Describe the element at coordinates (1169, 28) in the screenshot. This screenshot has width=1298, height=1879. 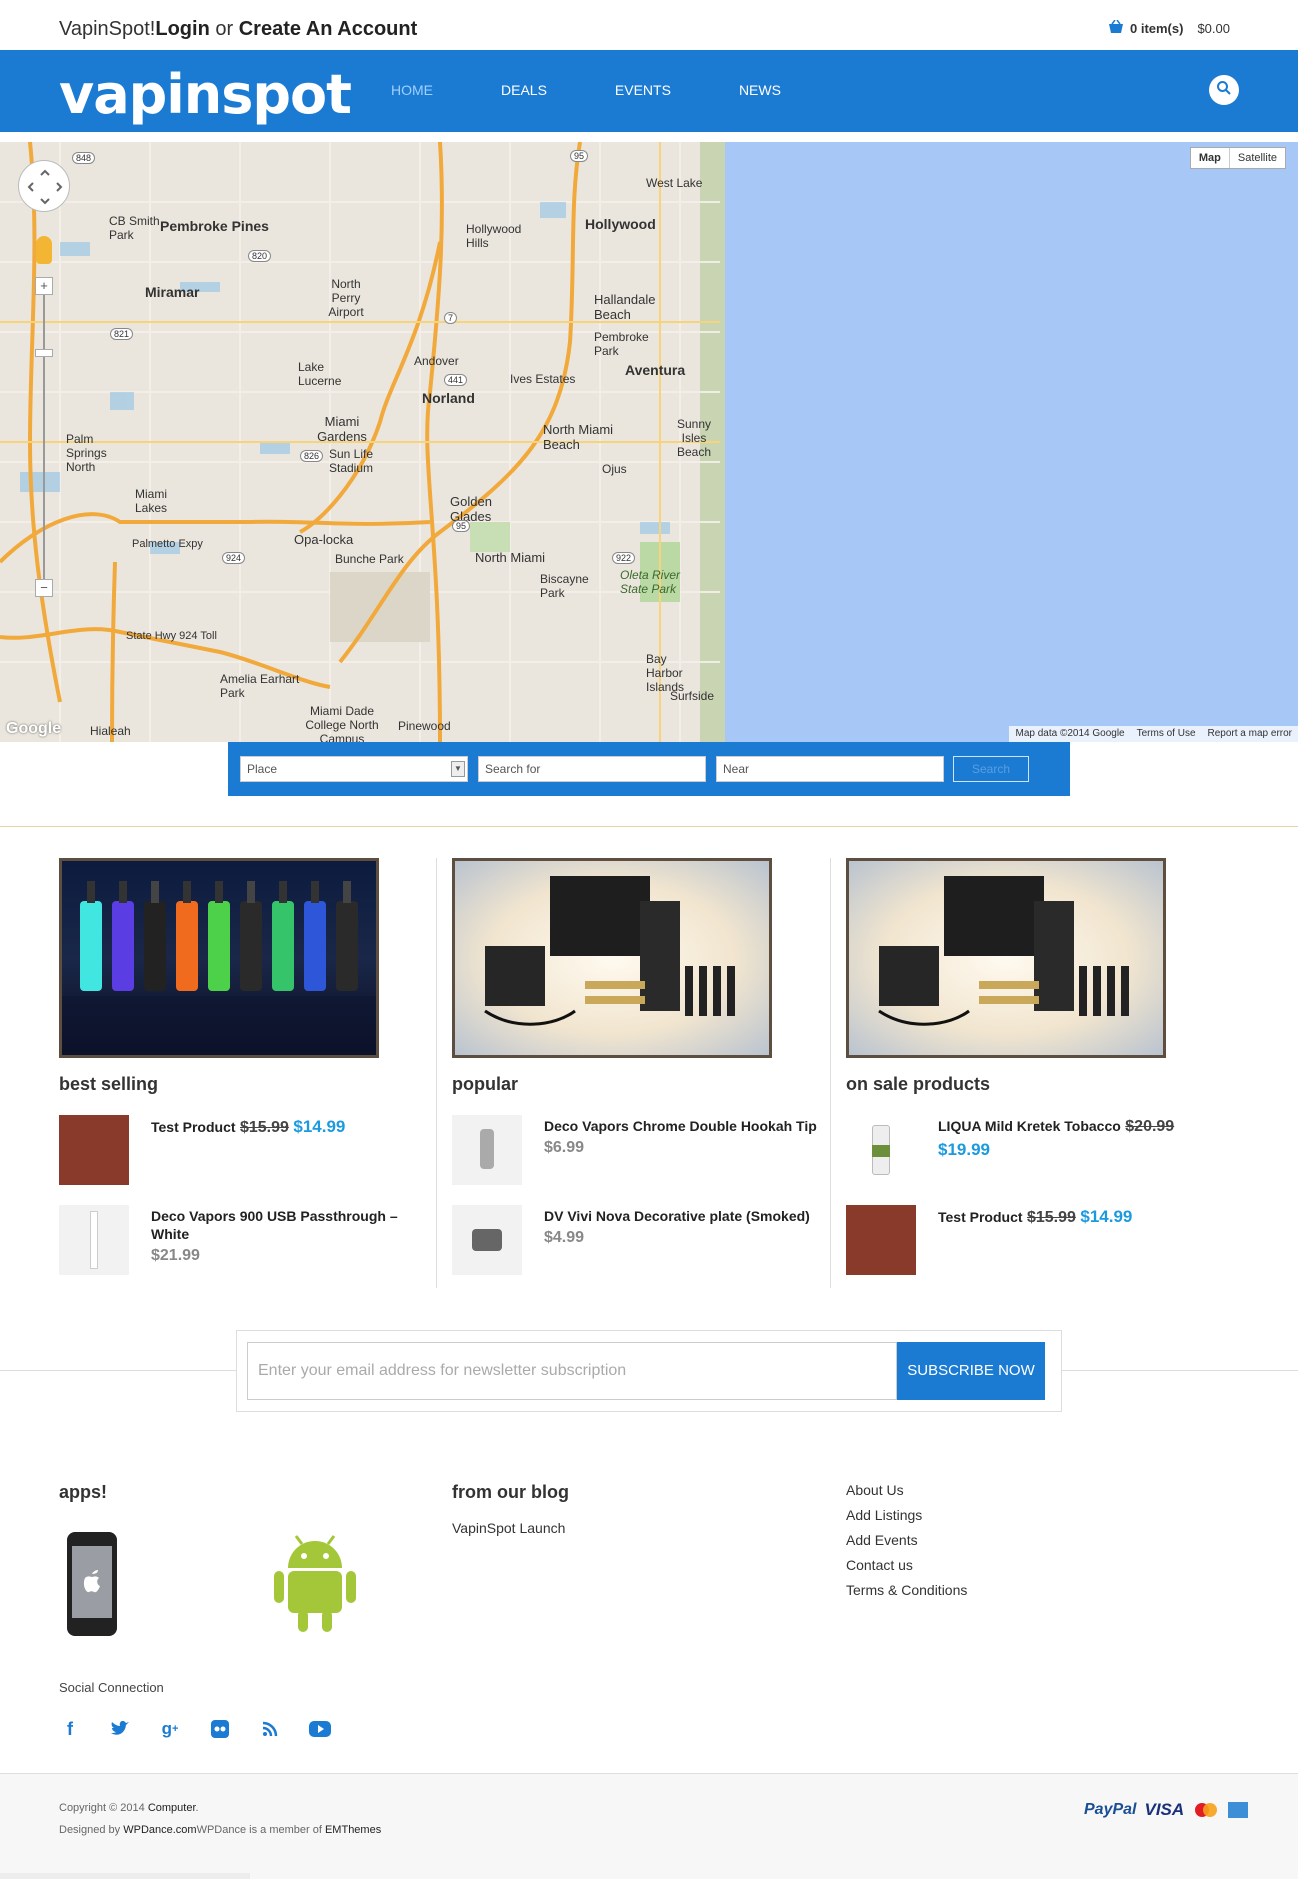
I see `cart-summary: 0 item(s) $0.00` at that location.